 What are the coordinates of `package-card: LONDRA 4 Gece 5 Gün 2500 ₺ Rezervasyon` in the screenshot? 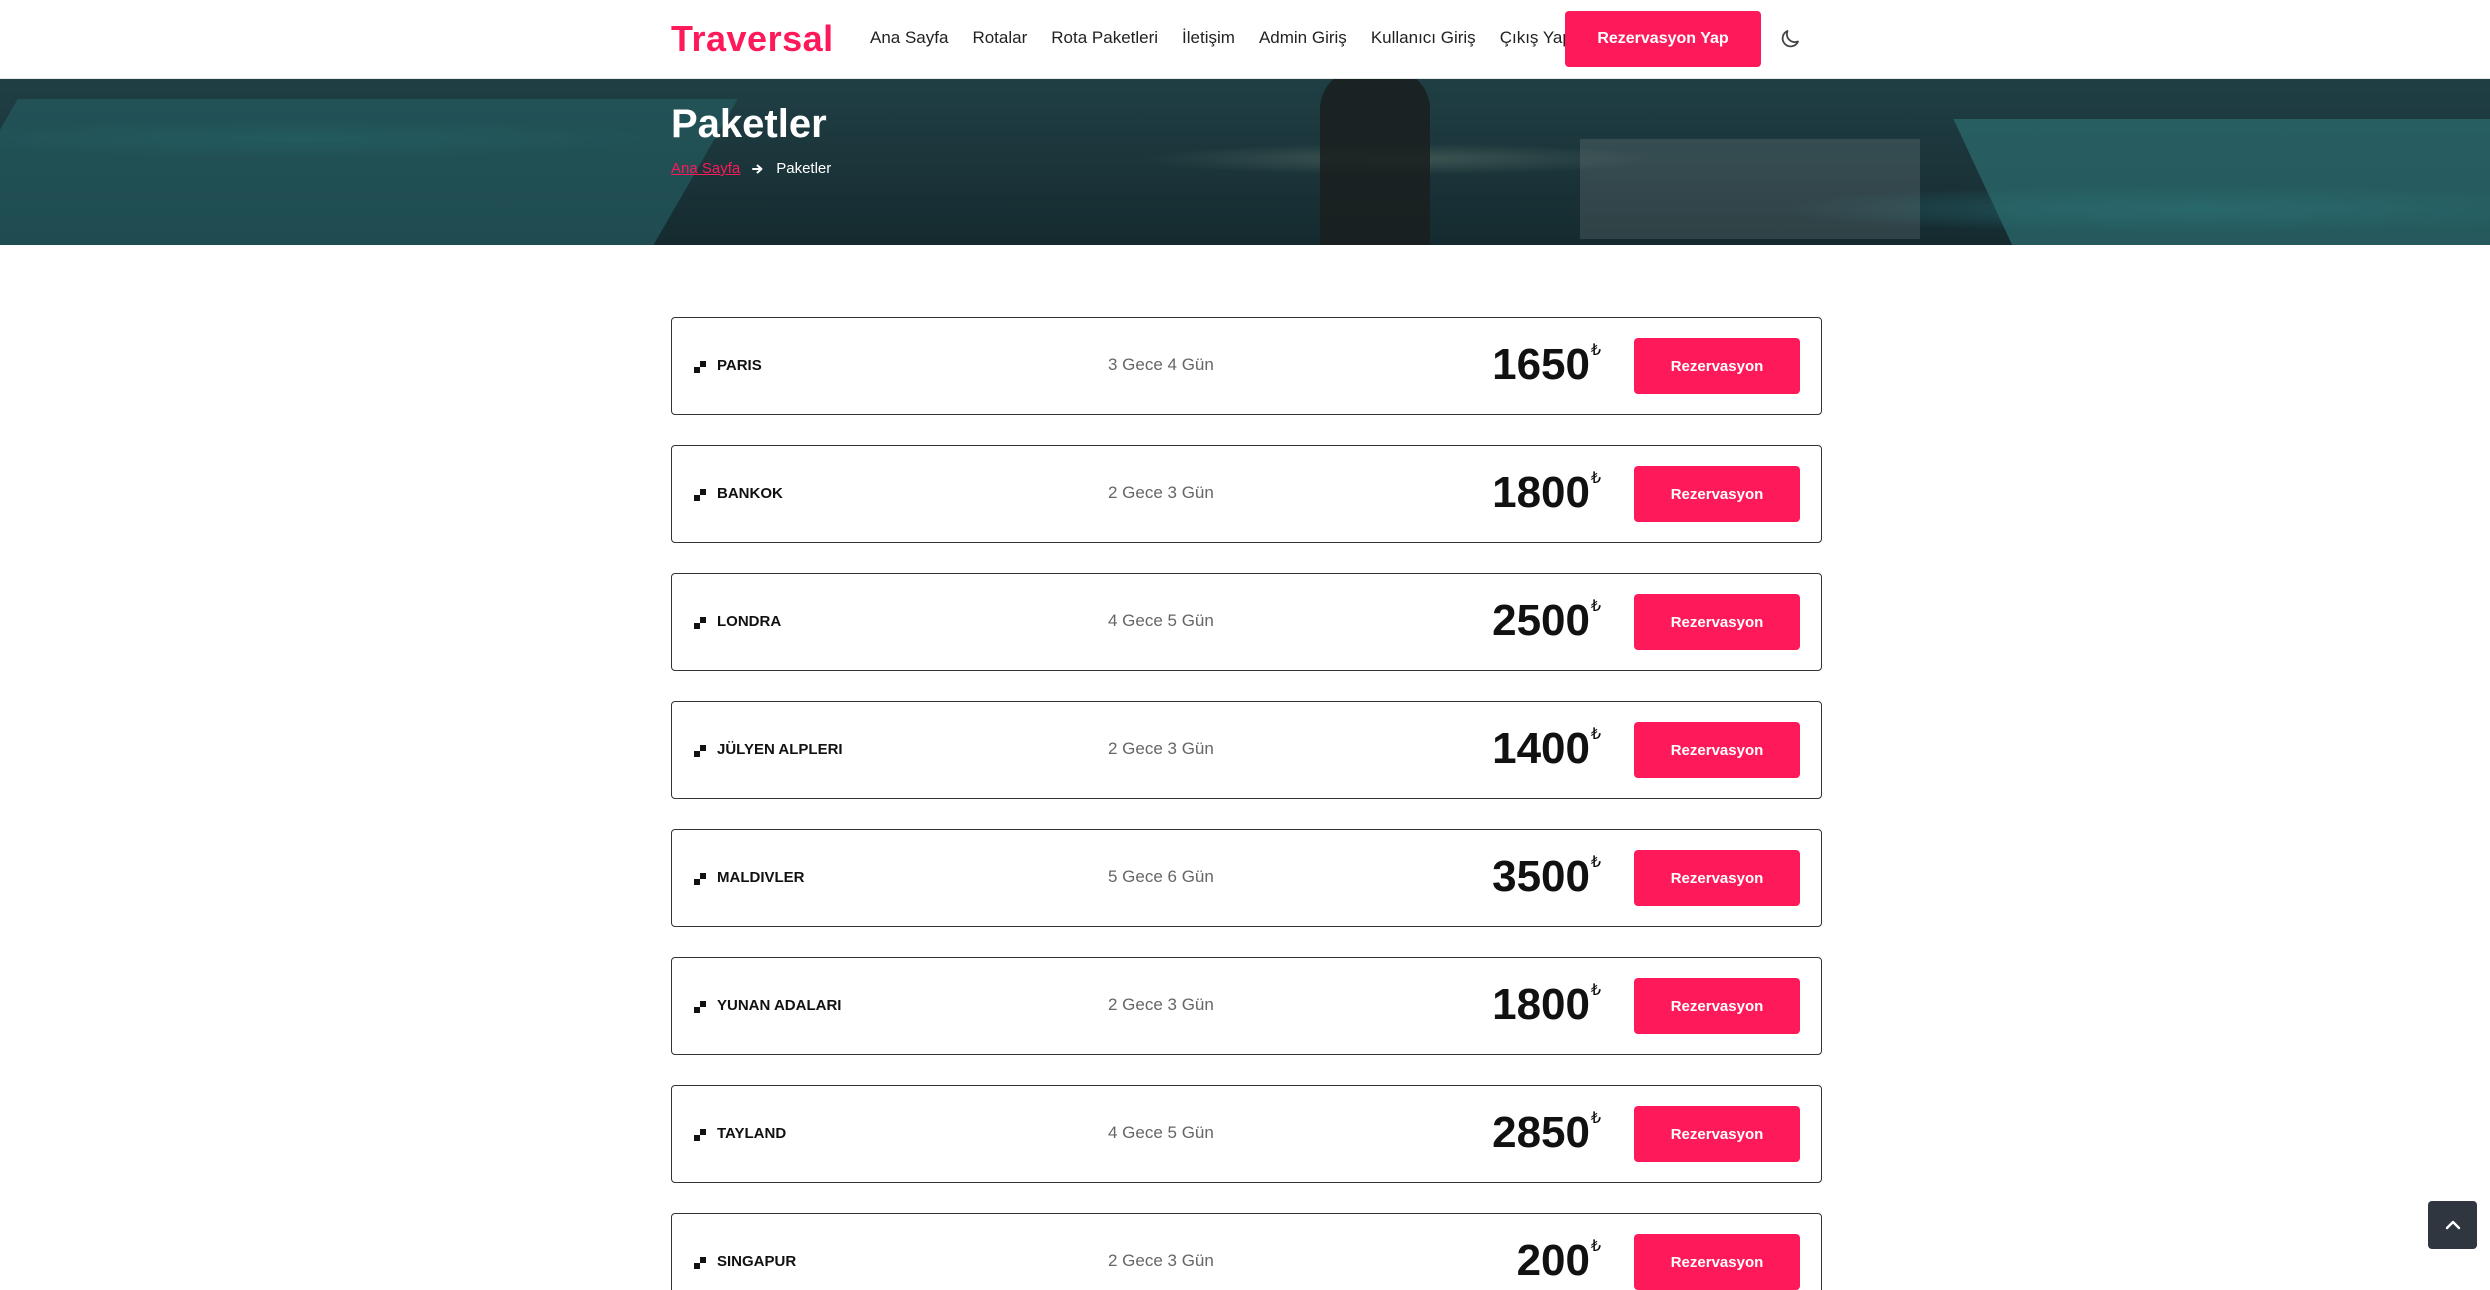 It's located at (1246, 622).